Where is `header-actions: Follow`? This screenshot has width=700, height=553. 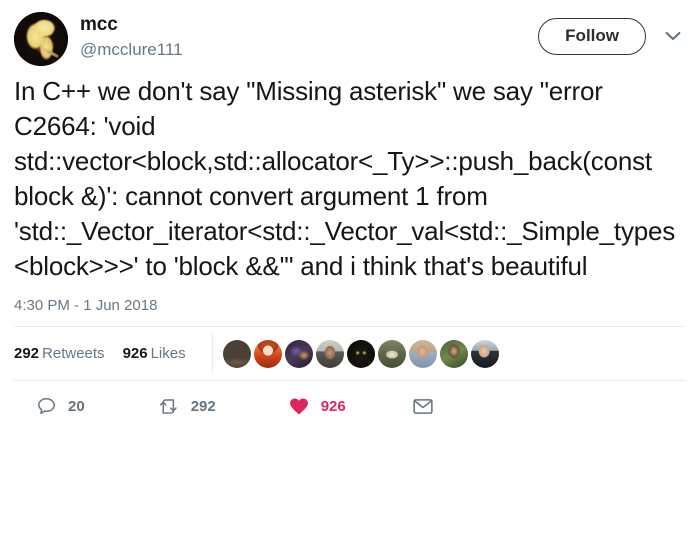 header-actions: Follow is located at coordinates (612, 33).